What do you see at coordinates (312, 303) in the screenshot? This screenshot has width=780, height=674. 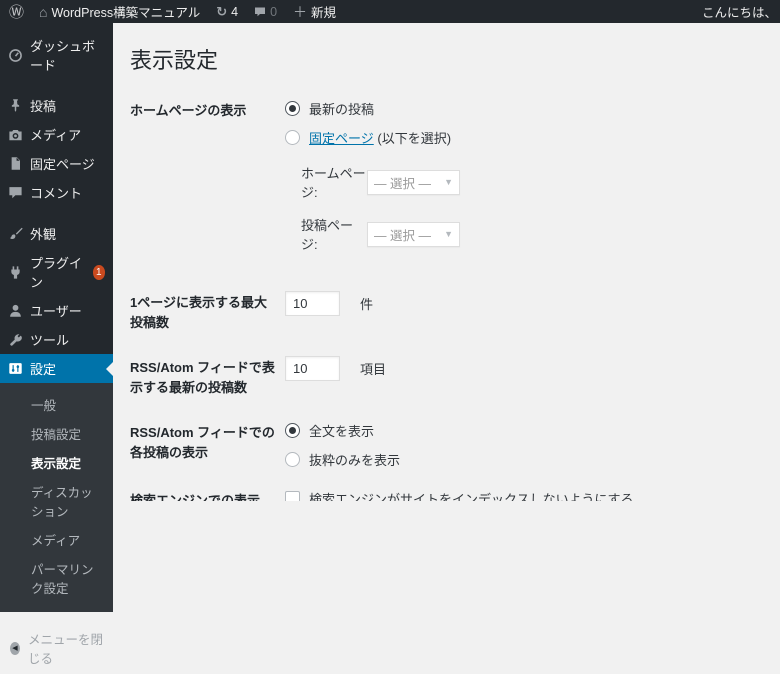 I see `posts-per-page-input` at bounding box center [312, 303].